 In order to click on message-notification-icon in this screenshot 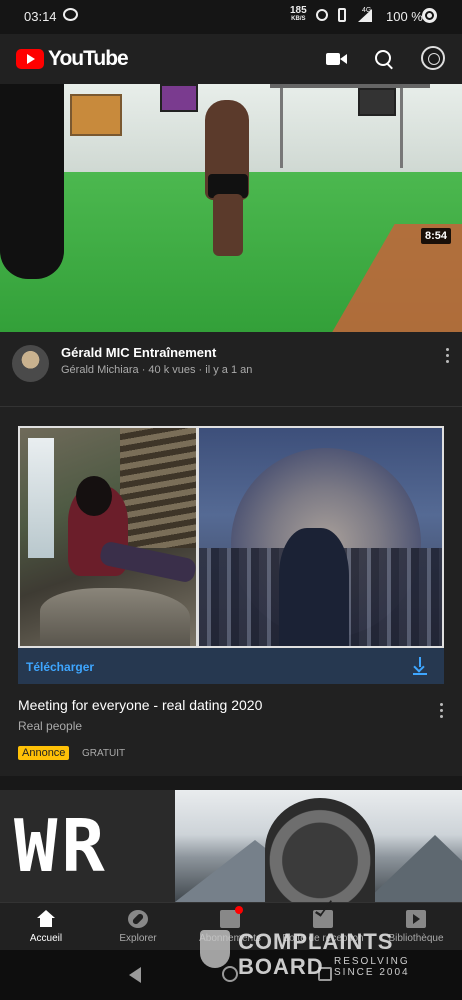, I will do `click(70, 14)`.